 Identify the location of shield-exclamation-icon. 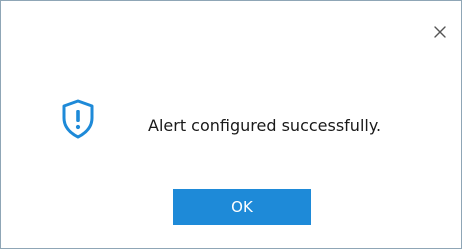
(78, 119).